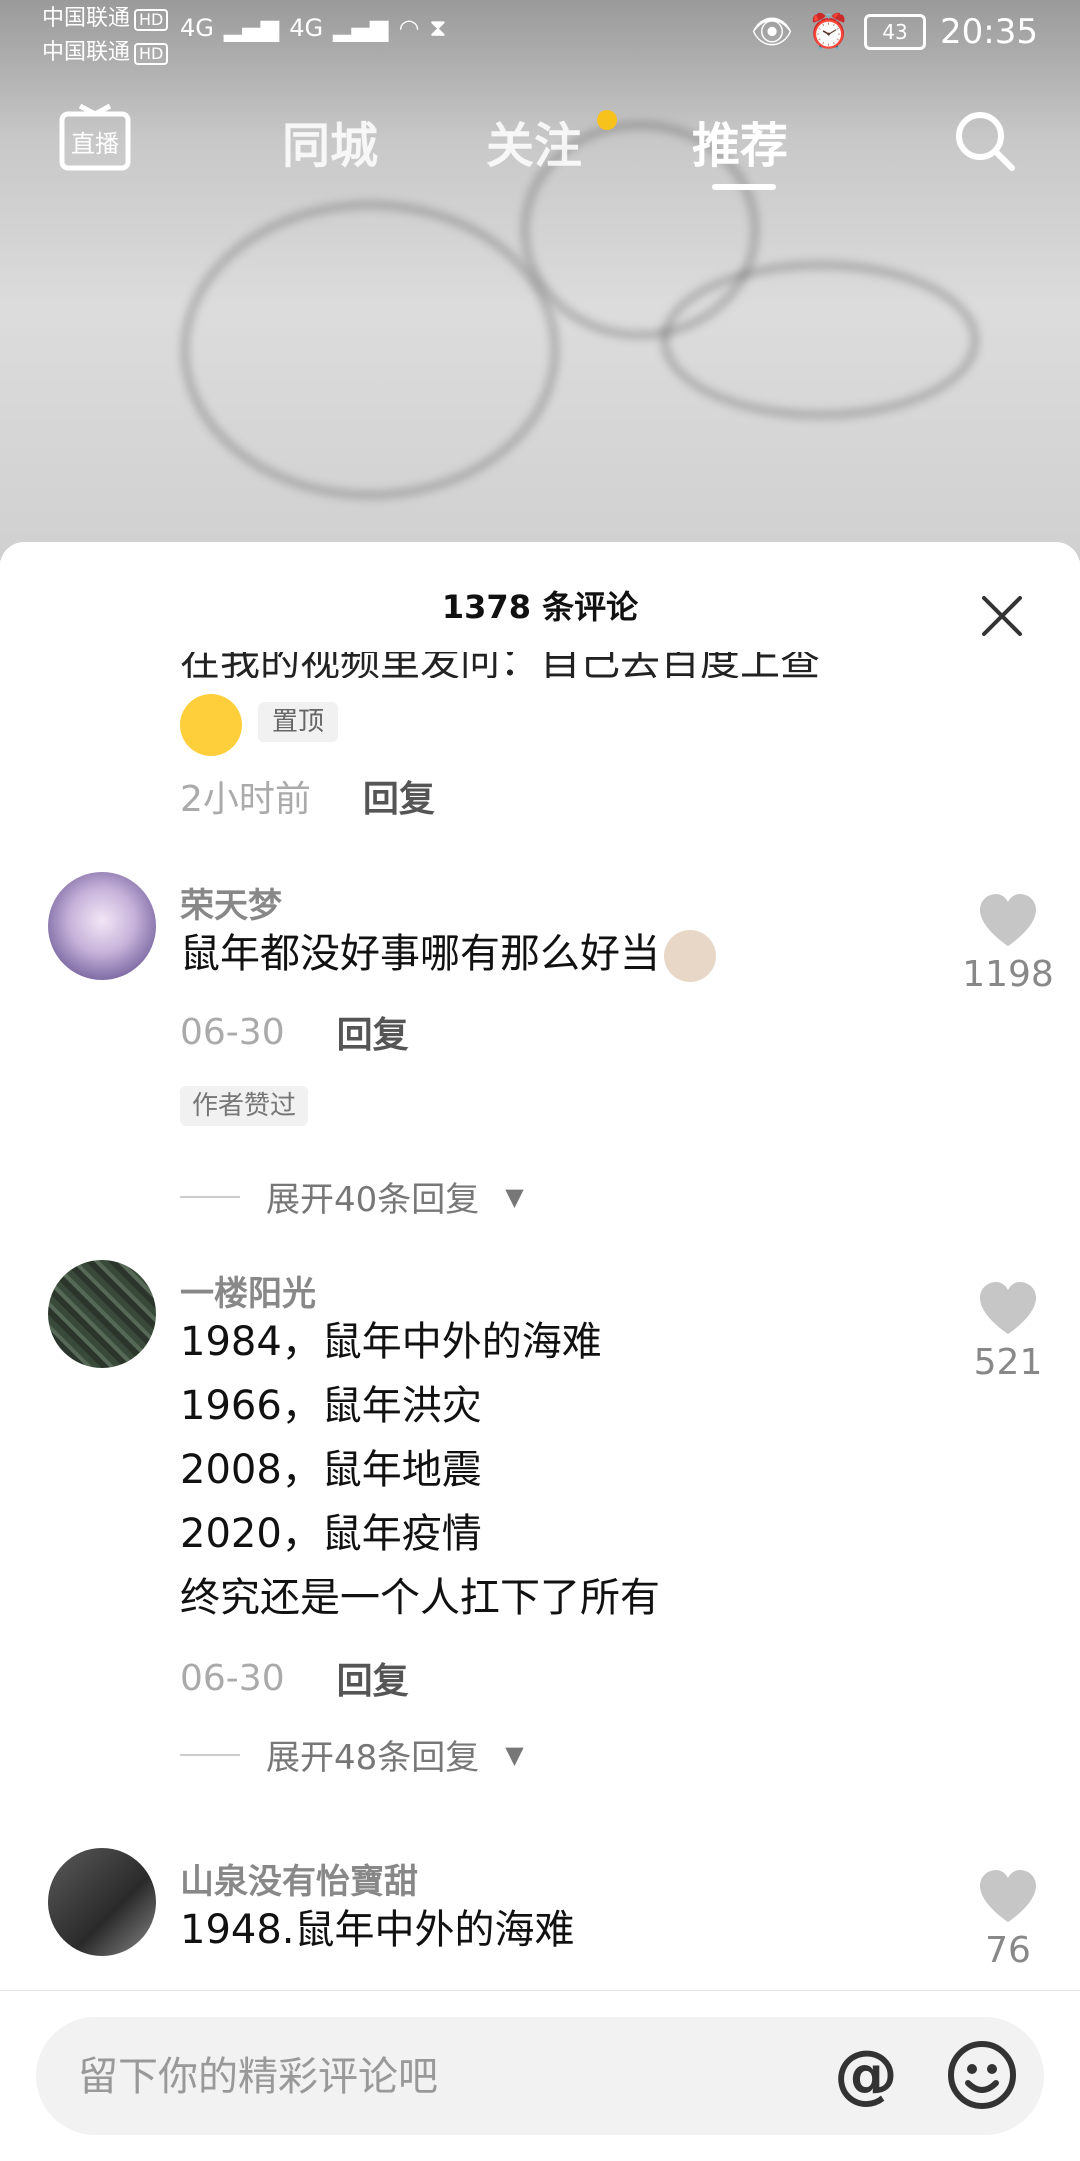 The width and height of the screenshot is (1080, 2161). Describe the element at coordinates (438, 28) in the screenshot. I see `hourglass-icon: ⧗` at that location.